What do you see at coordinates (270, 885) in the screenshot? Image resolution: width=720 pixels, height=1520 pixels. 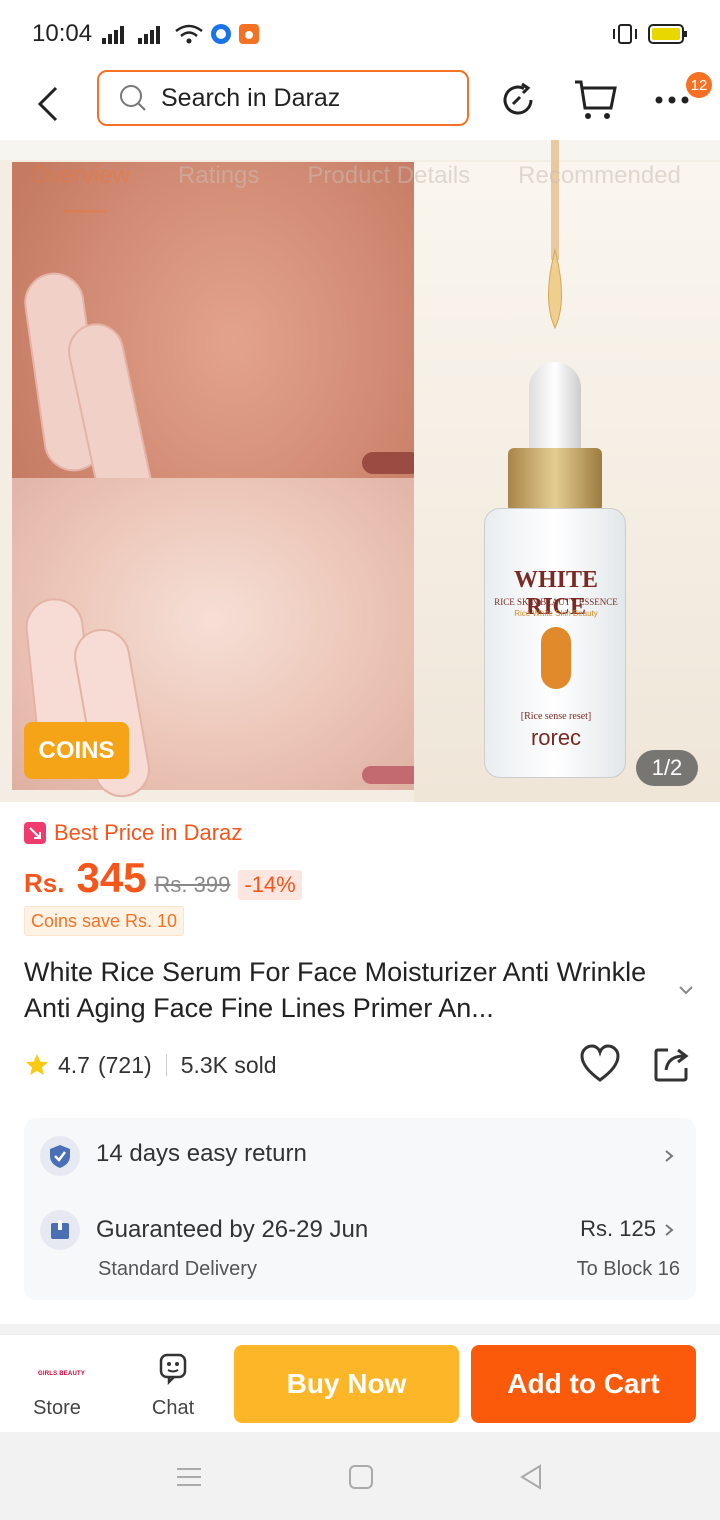 I see `discount-badge: -14%` at bounding box center [270, 885].